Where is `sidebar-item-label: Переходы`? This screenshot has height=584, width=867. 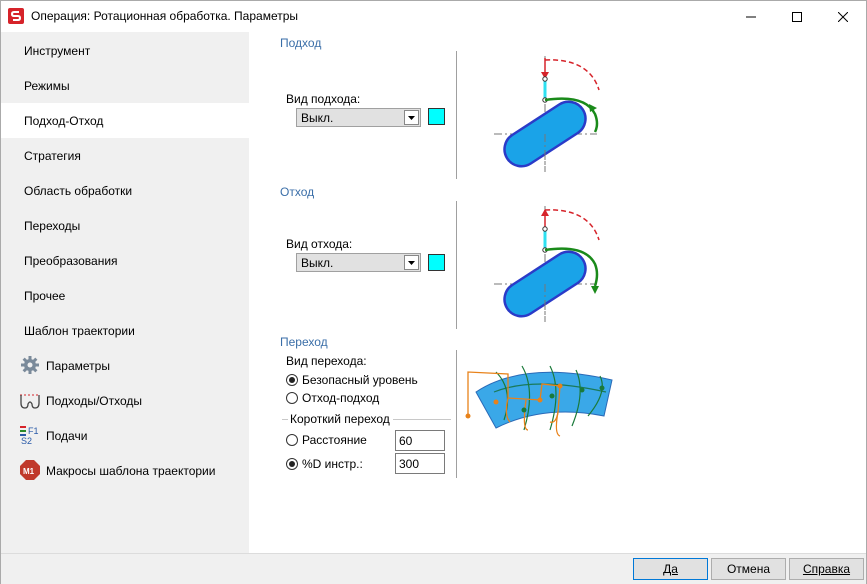 sidebar-item-label: Переходы is located at coordinates (52, 225).